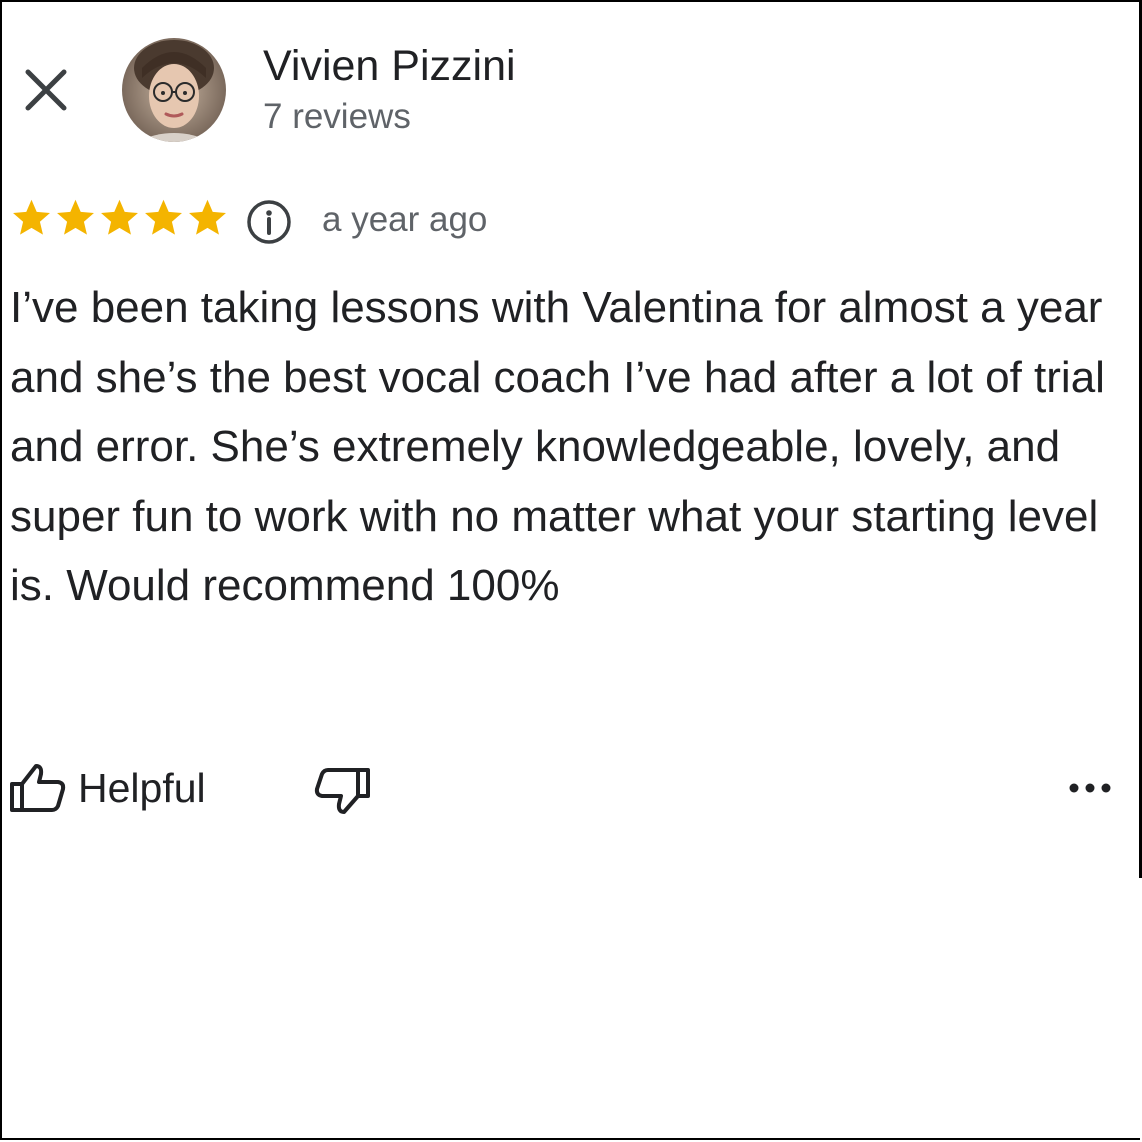 The width and height of the screenshot is (1142, 1142). Describe the element at coordinates (142, 787) in the screenshot. I see `helpful-label: Helpful` at that location.